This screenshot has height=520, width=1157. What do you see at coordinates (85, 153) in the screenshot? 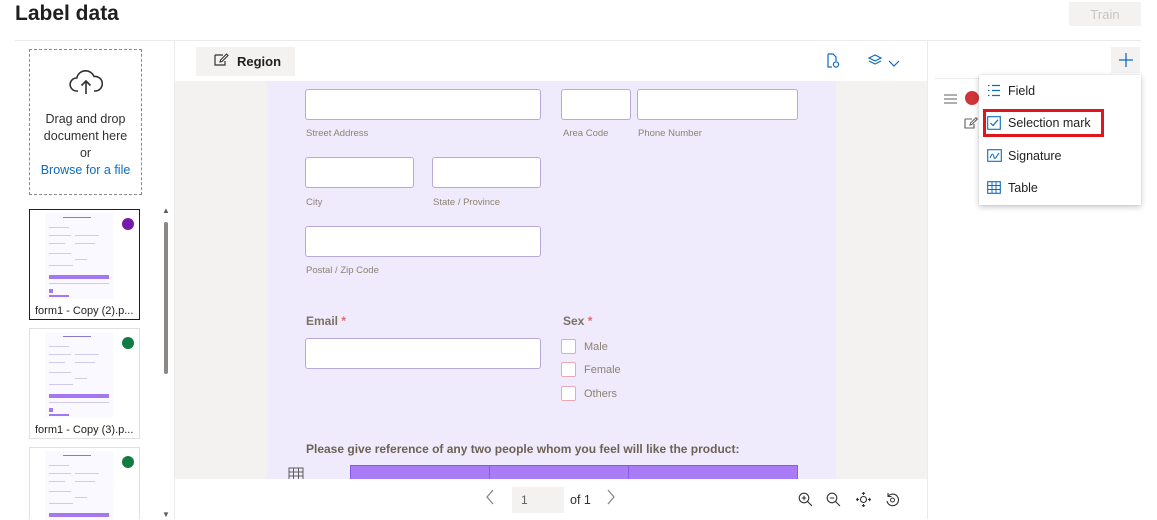
I see `upload-text-line3: or` at bounding box center [85, 153].